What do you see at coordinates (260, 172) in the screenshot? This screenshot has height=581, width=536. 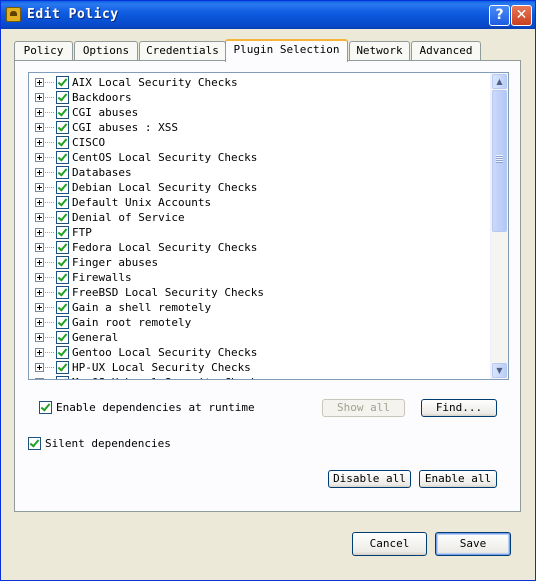 I see `plugin-row: Databases` at bounding box center [260, 172].